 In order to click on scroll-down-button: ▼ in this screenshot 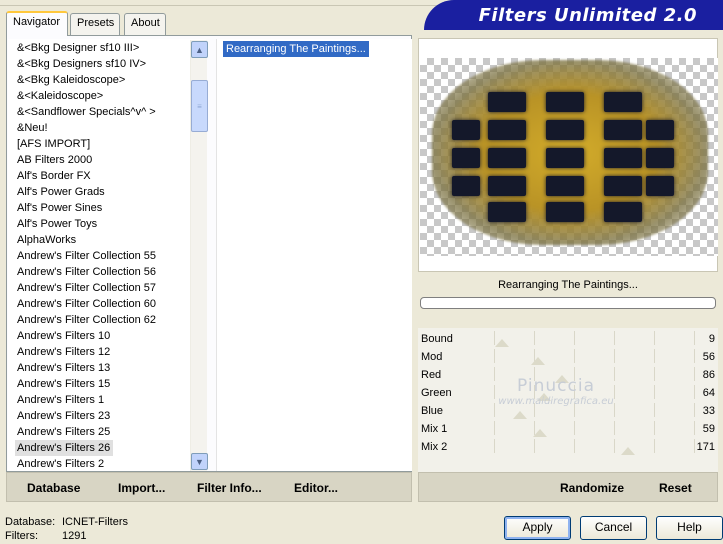, I will do `click(199, 461)`.